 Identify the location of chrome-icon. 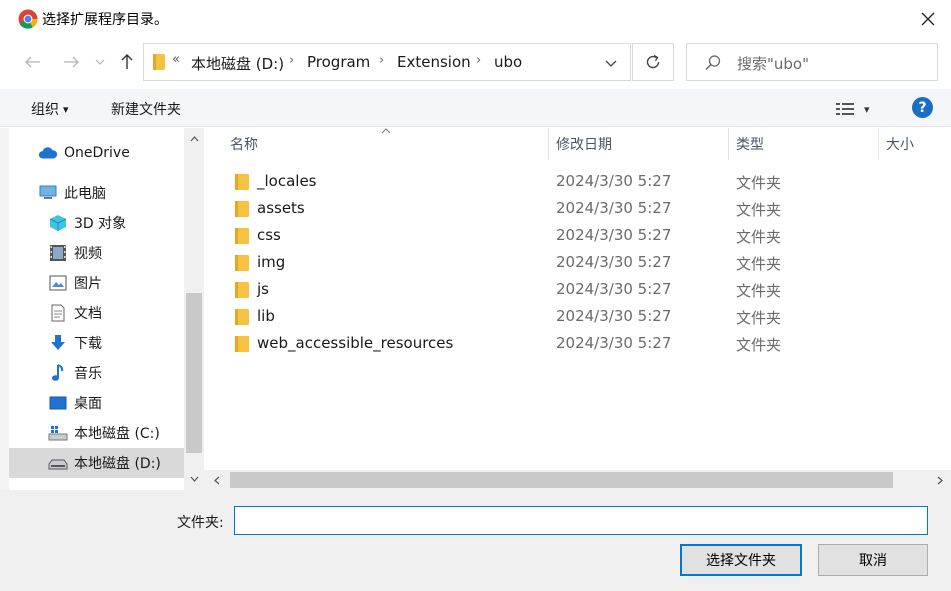
(28, 19).